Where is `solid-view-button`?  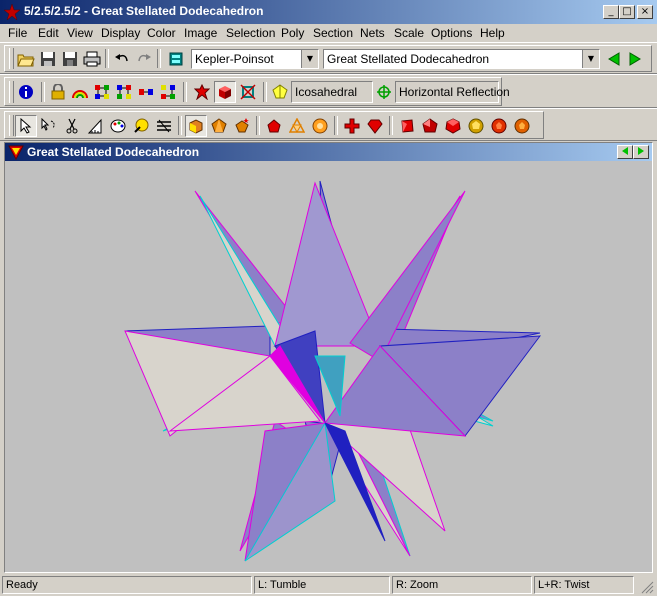
solid-view-button is located at coordinates (225, 92).